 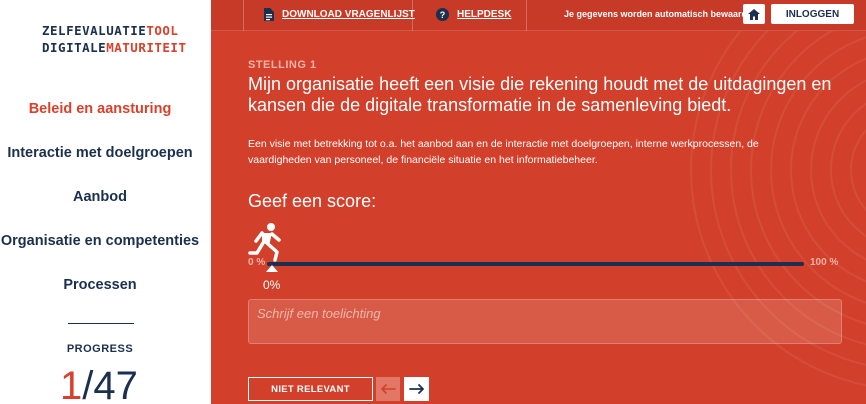 What do you see at coordinates (74, 47) in the screenshot?
I see `logo-text-dark-2: DIGITALE` at bounding box center [74, 47].